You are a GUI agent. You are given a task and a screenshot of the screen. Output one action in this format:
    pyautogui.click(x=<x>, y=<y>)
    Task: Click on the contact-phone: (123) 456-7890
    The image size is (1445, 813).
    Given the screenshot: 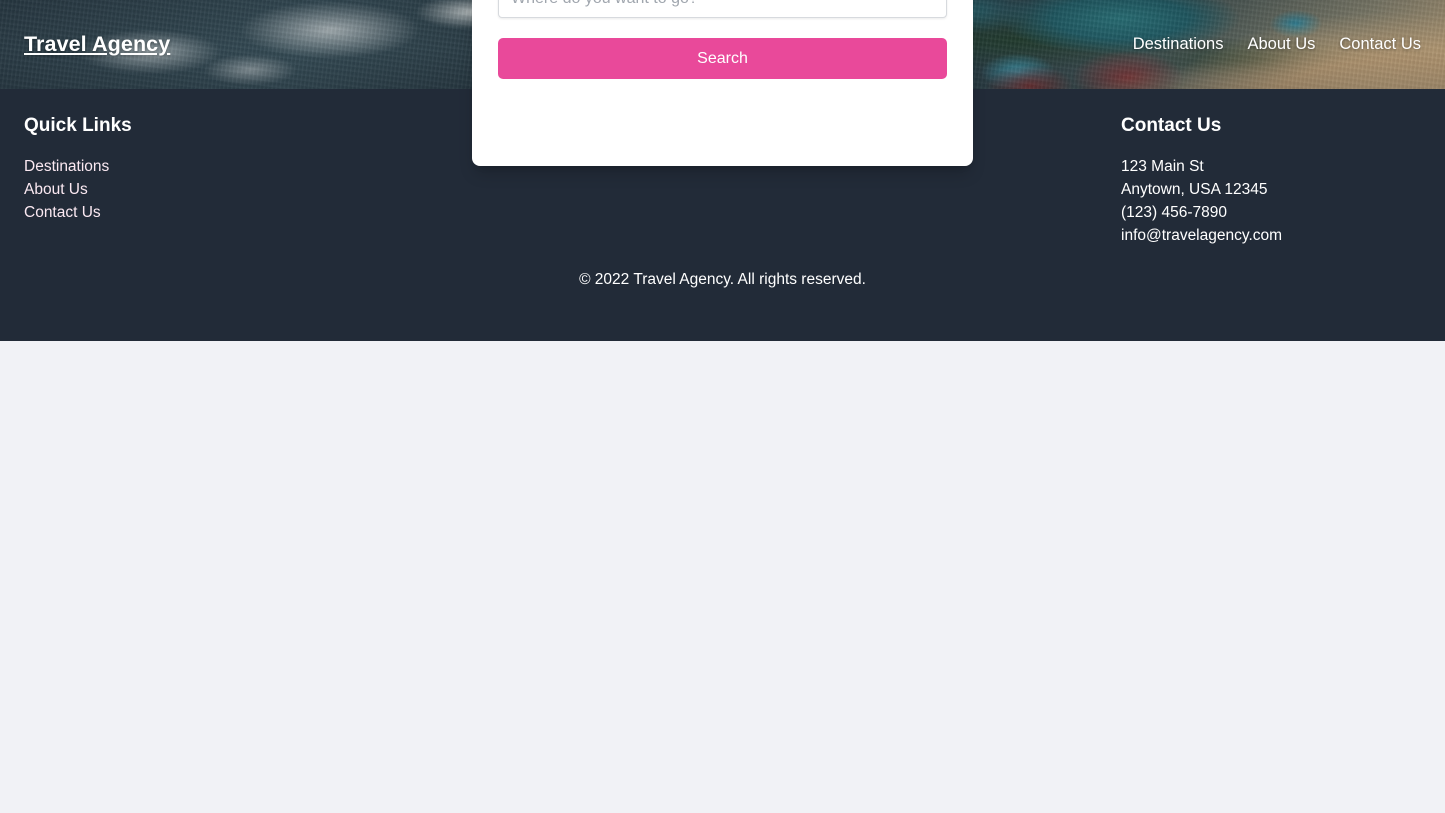 What is the action you would take?
    pyautogui.click(x=1174, y=212)
    